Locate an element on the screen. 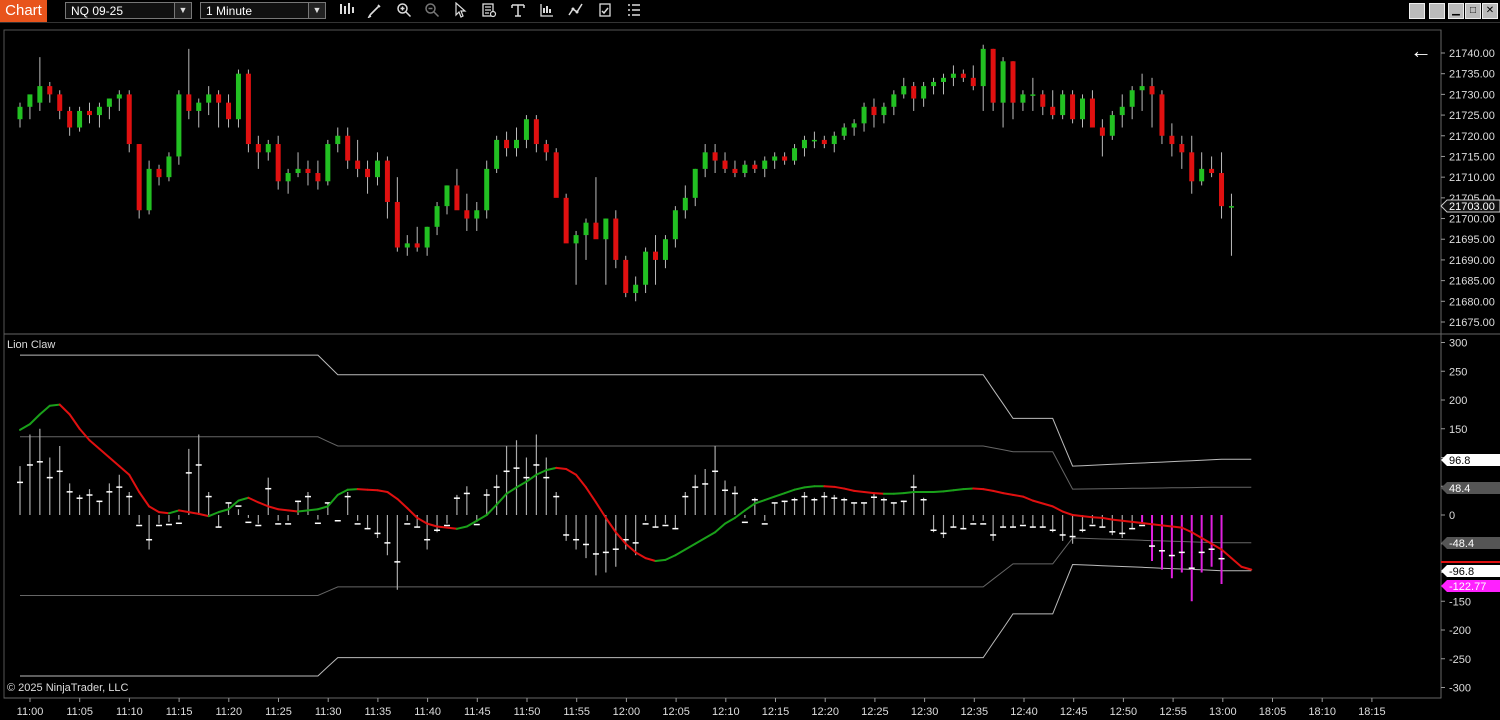  data-box-icon is located at coordinates (489, 11).